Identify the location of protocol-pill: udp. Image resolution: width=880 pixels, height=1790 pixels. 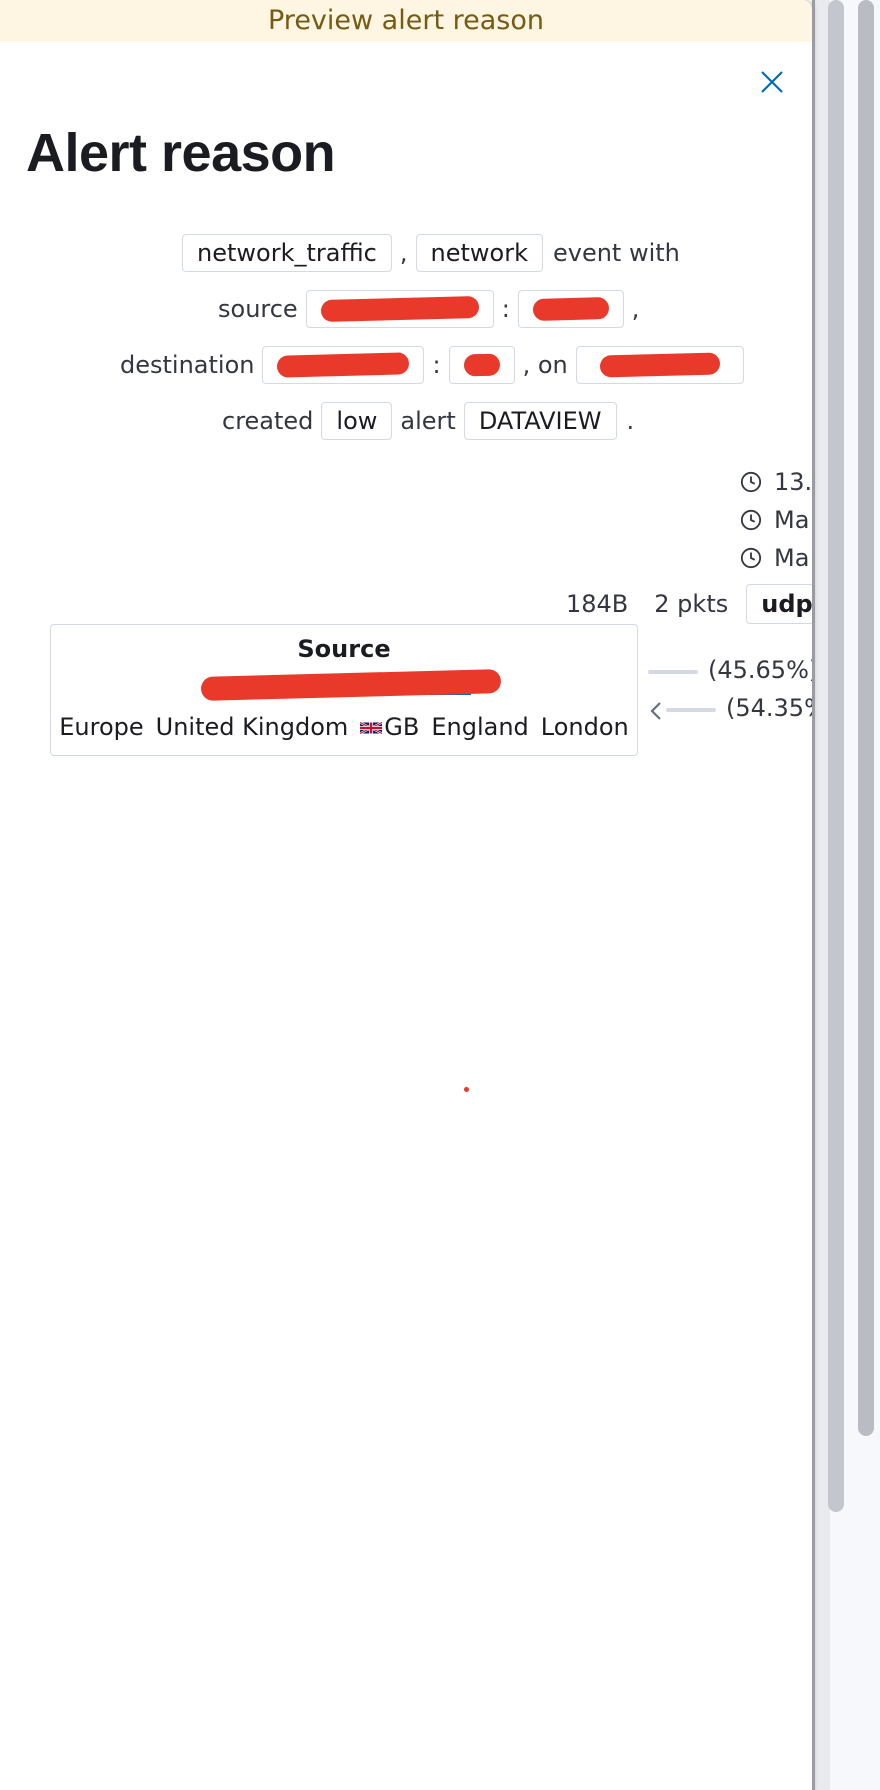
(779, 604).